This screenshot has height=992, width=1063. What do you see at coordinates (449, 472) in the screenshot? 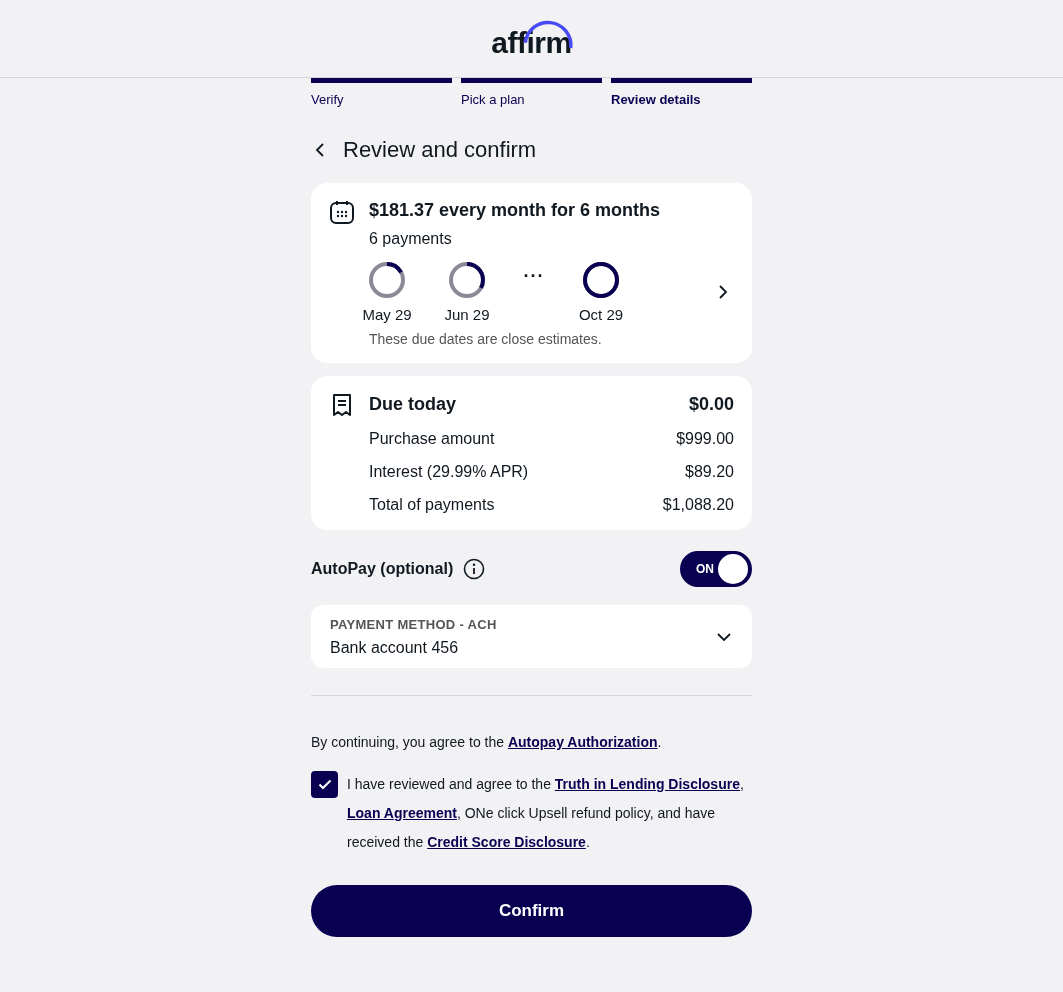
I see `cost-label: Interest (29.99% APR)` at bounding box center [449, 472].